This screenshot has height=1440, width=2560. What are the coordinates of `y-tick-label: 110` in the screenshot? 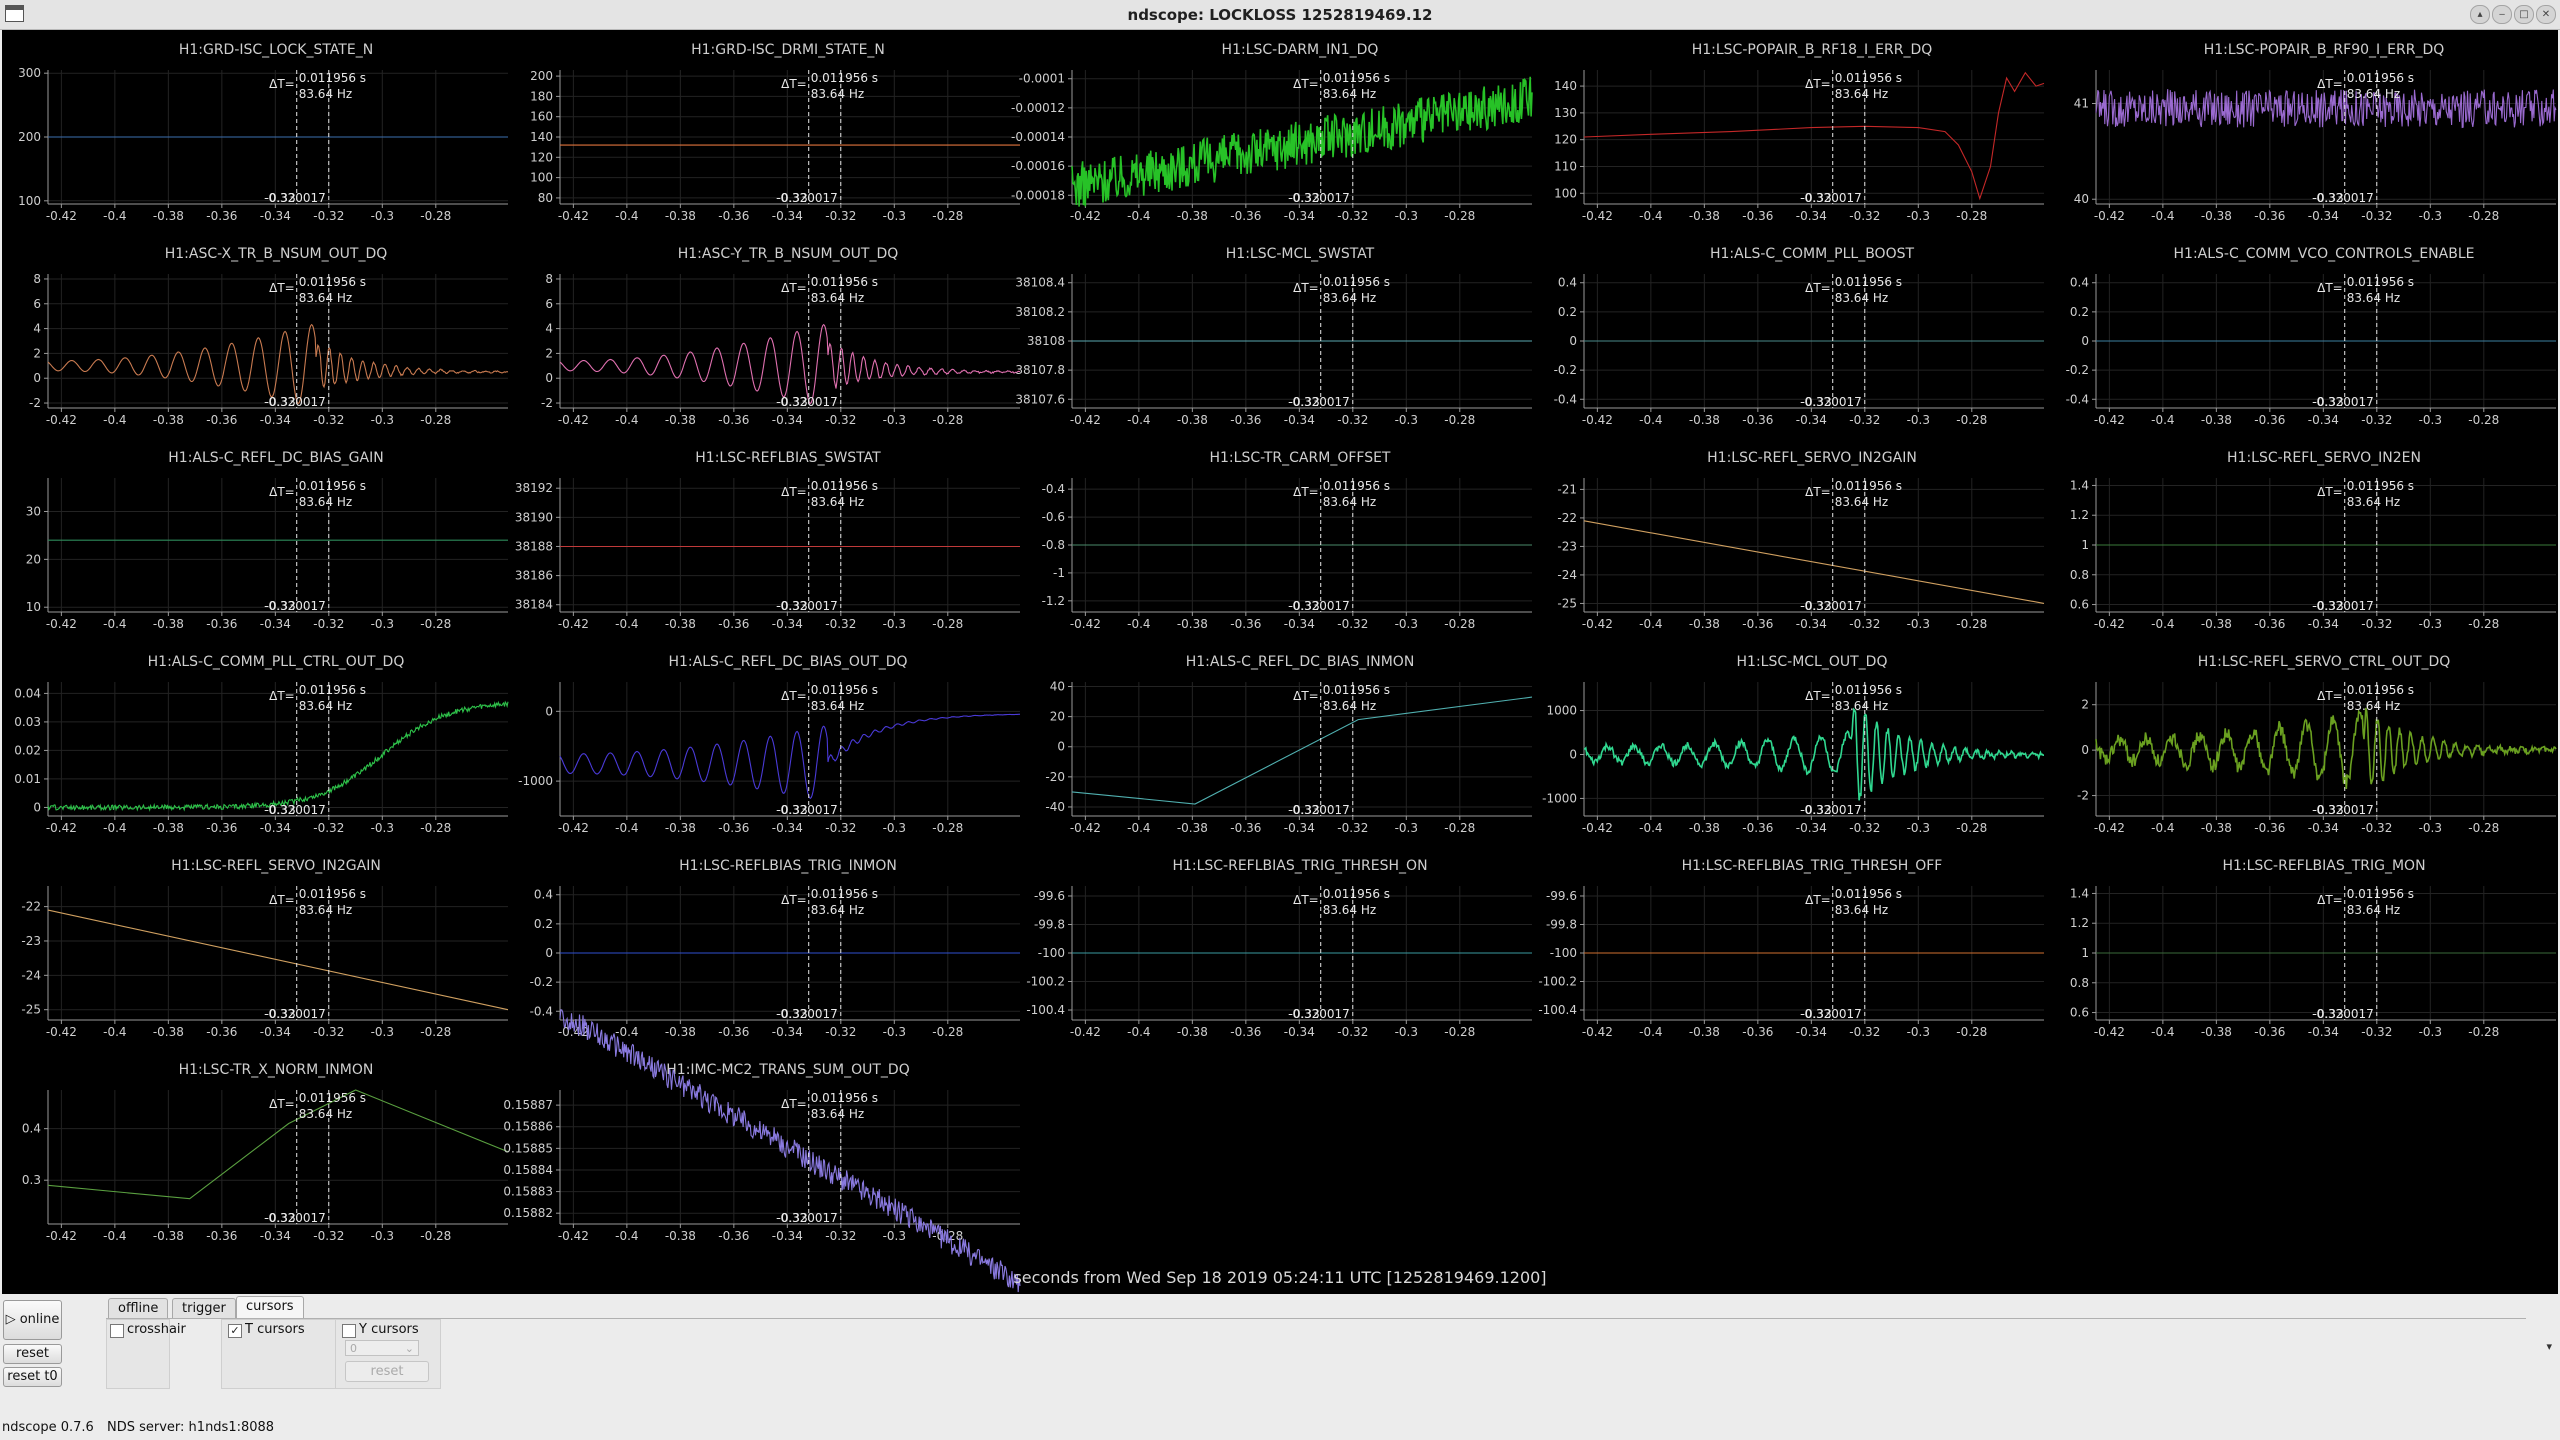 It's located at (1565, 166).